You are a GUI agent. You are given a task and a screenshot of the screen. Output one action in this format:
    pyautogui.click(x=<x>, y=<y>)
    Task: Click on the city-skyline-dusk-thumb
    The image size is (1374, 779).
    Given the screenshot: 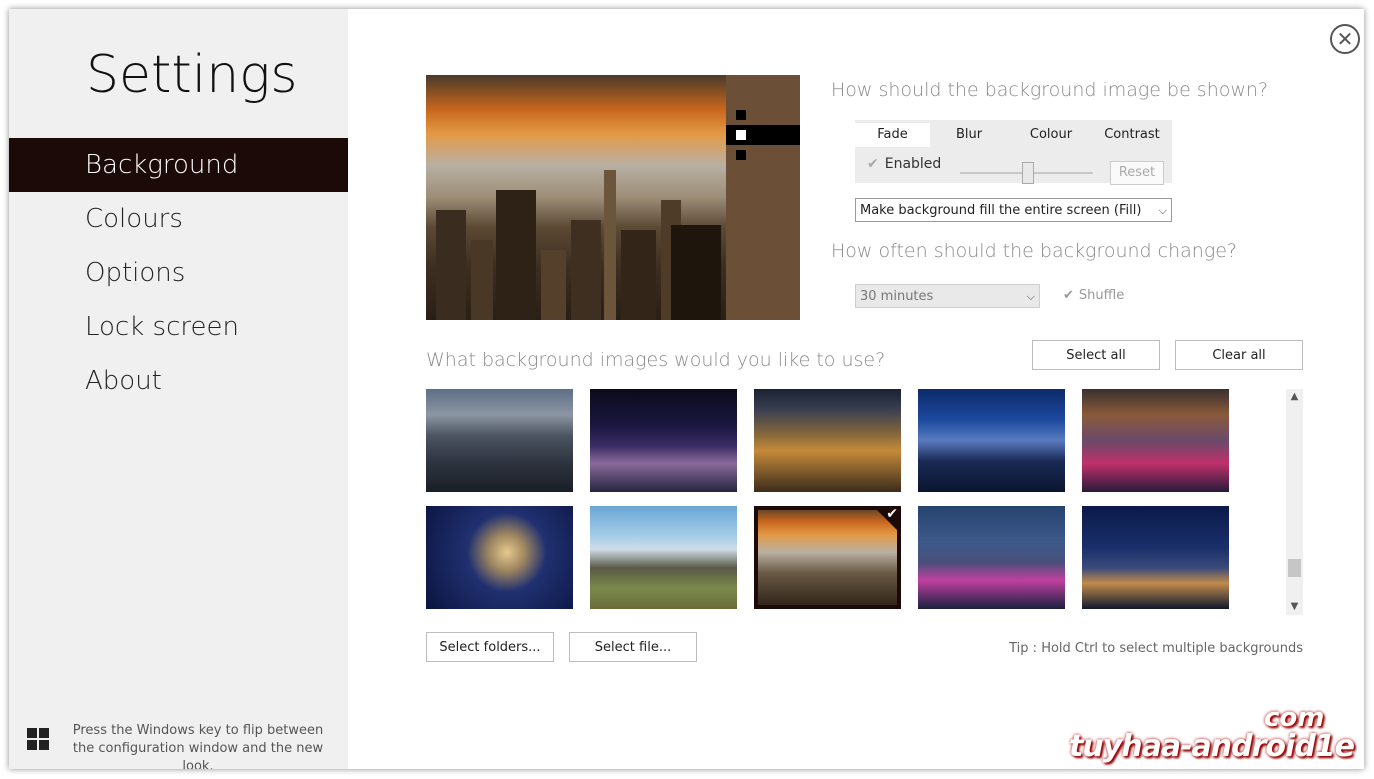 What is the action you would take?
    pyautogui.click(x=499, y=440)
    